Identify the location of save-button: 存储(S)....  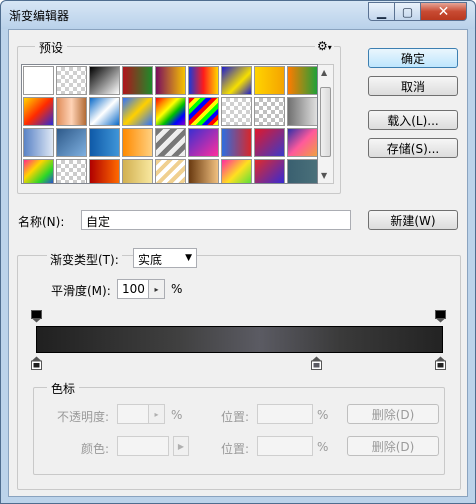
(413, 148).